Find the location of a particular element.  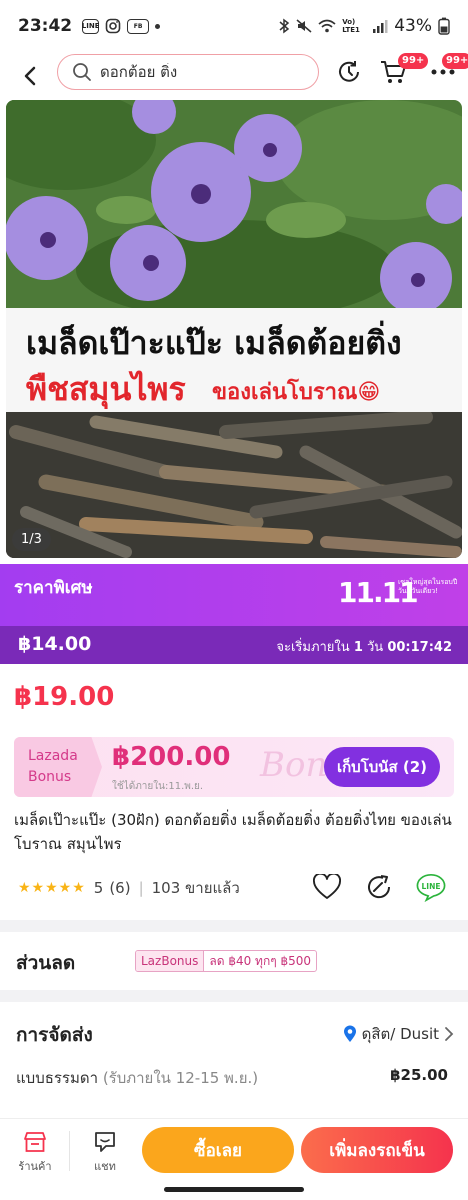

network-type: Vo) LTE1 is located at coordinates (351, 26).